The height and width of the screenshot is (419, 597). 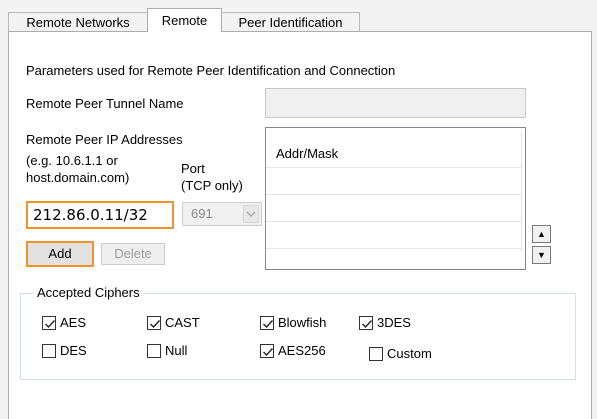 What do you see at coordinates (73, 350) in the screenshot?
I see `checkbox-label-des: DES` at bounding box center [73, 350].